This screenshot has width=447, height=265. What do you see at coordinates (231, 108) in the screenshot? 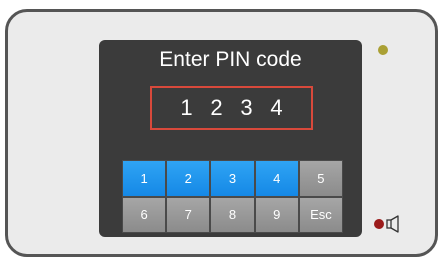
I see `pin-display: 1 2 3 4` at bounding box center [231, 108].